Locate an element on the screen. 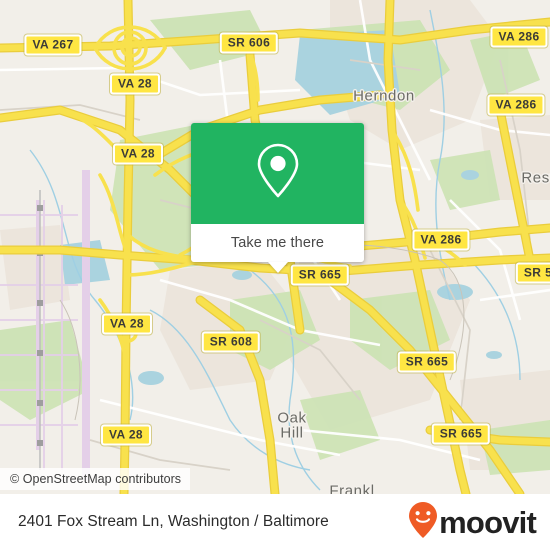 The width and height of the screenshot is (550, 550). popup-card-action: Take me there is located at coordinates (277, 243).